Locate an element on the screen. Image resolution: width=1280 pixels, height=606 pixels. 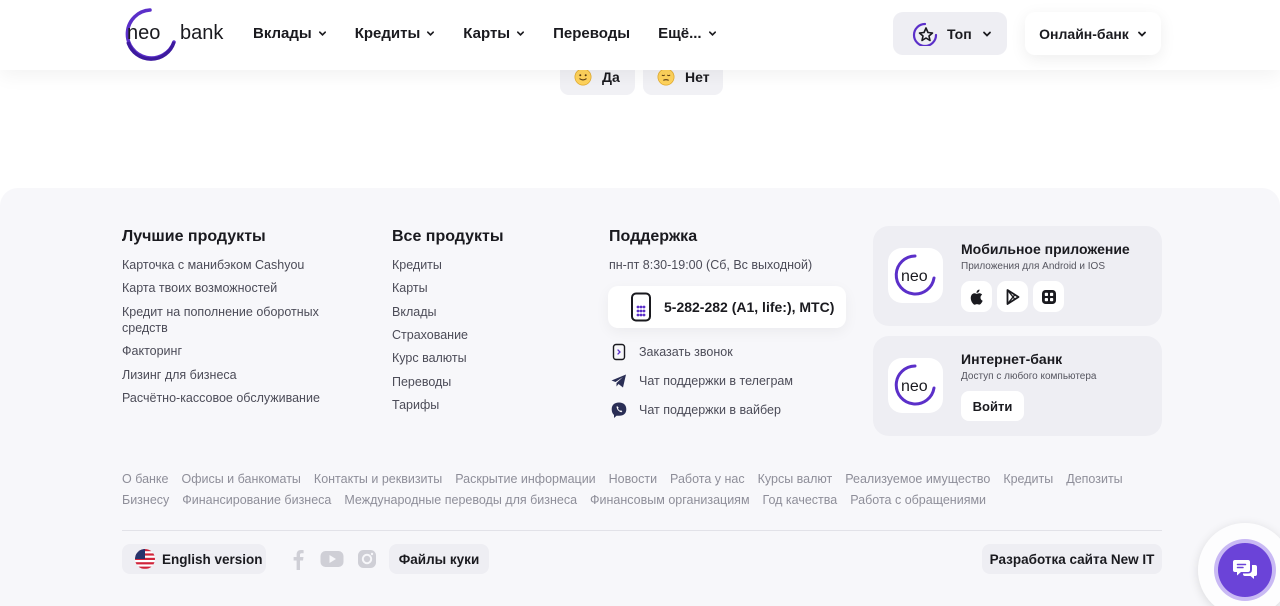
top-star-icon is located at coordinates (925, 34).